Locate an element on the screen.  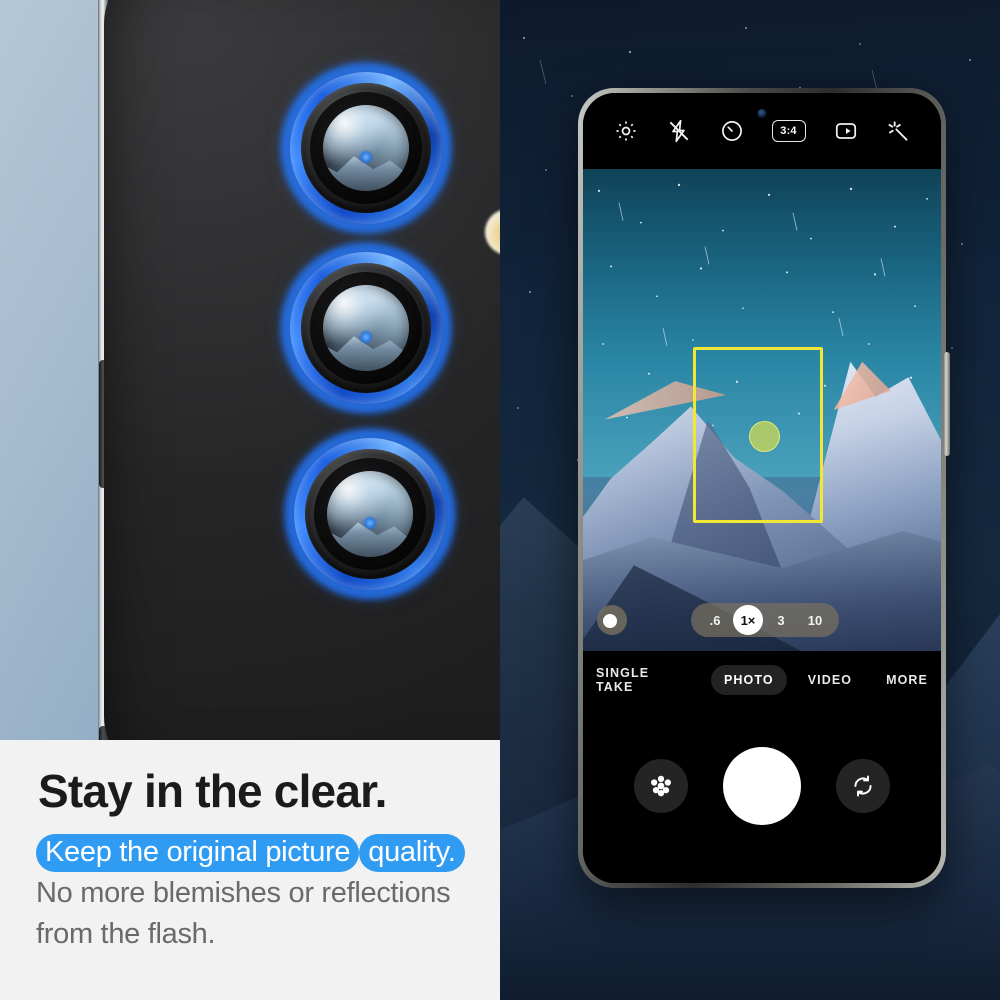
mode-more: MORE is located at coordinates (907, 680).